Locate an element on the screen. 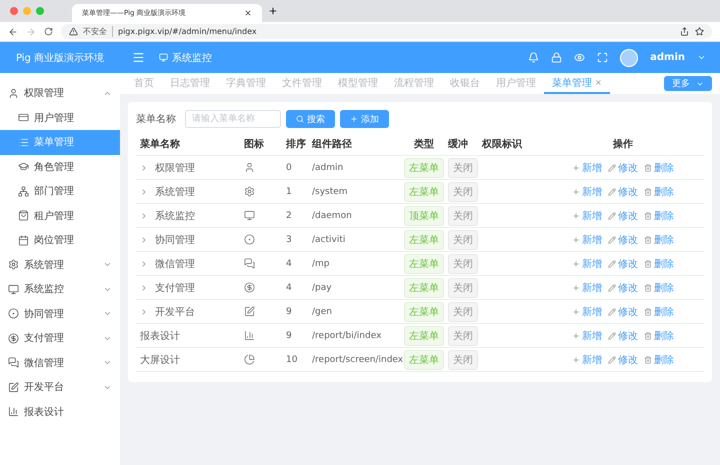 This screenshot has height=465, width=720. menu-name-input: 请输入菜单名称 is located at coordinates (233, 119).